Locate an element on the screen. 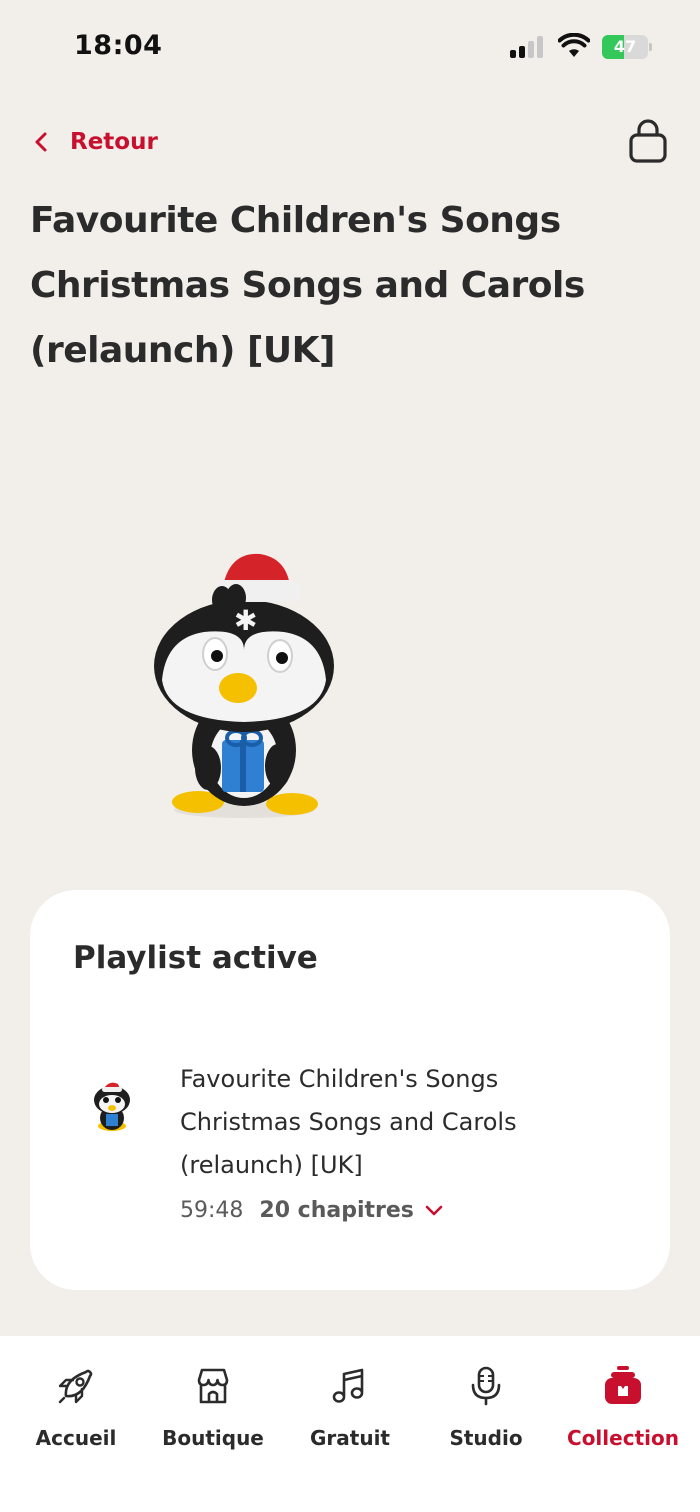 Image resolution: width=700 pixels, height=1512 pixels. chevron-left-icon is located at coordinates (41, 142).